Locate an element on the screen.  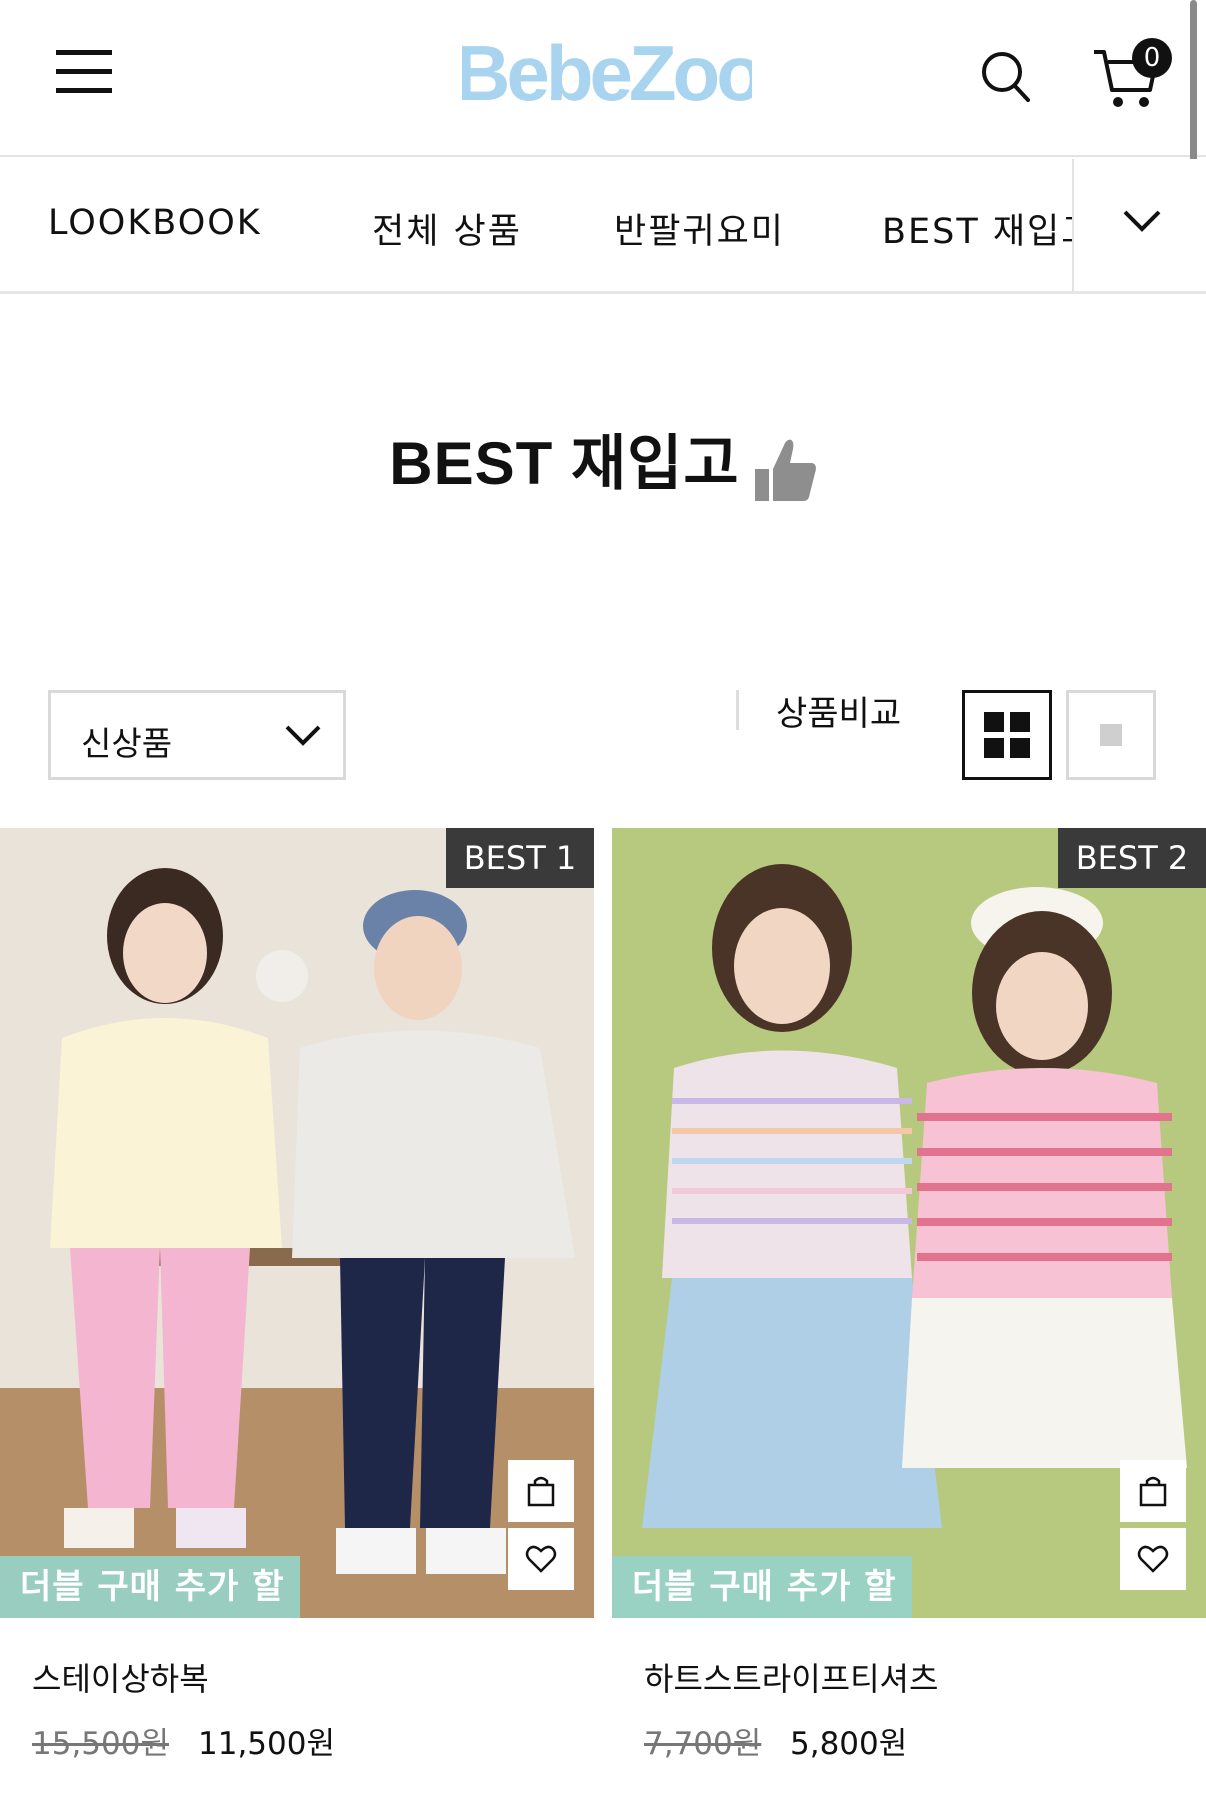
category-nav: LOOKBOOK 전체 상품 반팔귀요미 BEST 재입고 is located at coordinates (603, 226).